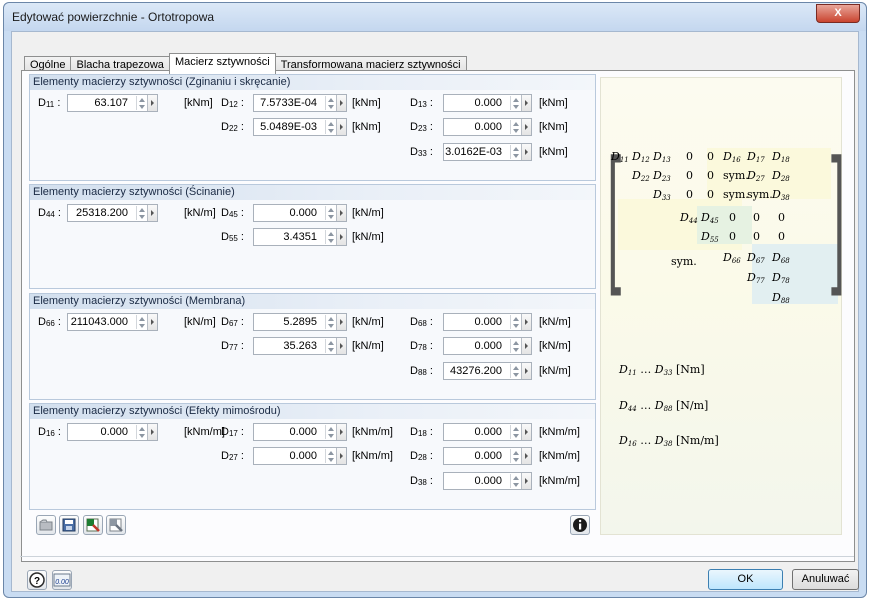  I want to click on matrix-right-bracket: ], so click(837, 222).